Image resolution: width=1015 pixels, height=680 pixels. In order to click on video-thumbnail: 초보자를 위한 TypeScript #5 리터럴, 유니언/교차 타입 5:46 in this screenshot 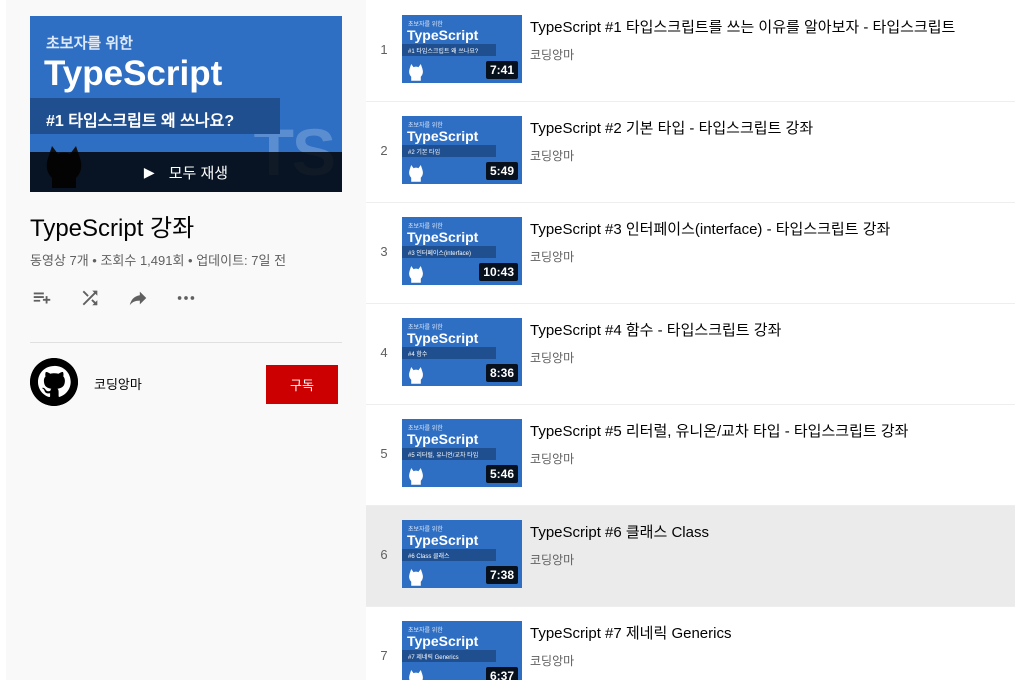, I will do `click(462, 453)`.